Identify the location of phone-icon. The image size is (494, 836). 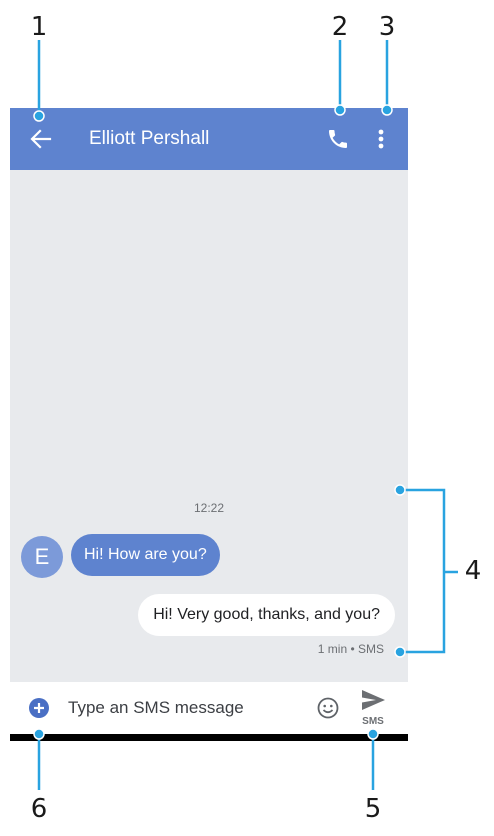
(338, 139).